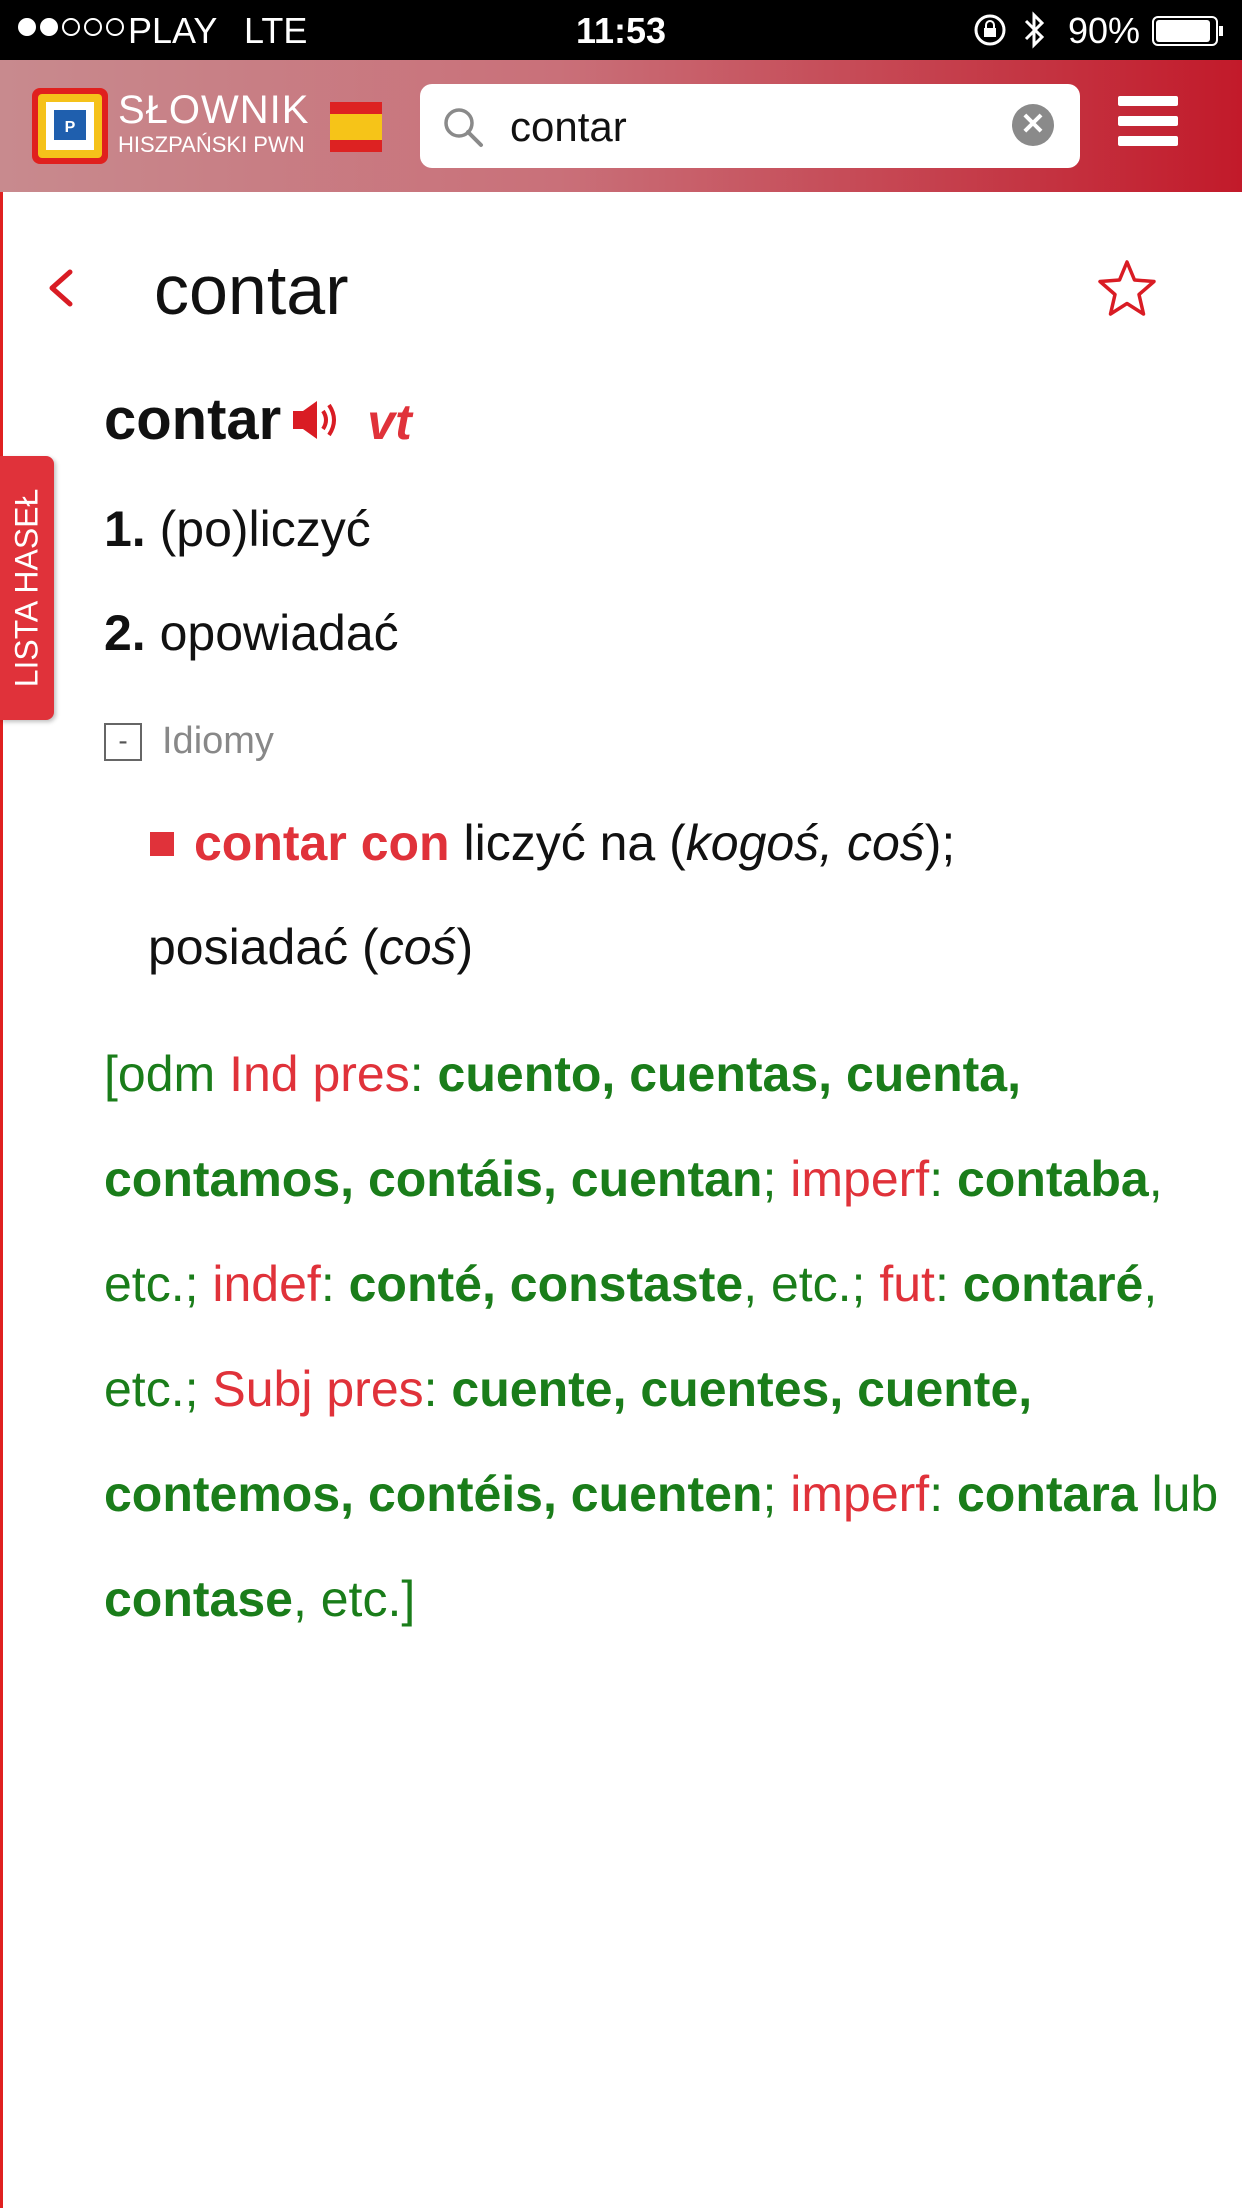 This screenshot has width=1242, height=2208. What do you see at coordinates (389, 422) in the screenshot?
I see `part-of-speech: vt` at bounding box center [389, 422].